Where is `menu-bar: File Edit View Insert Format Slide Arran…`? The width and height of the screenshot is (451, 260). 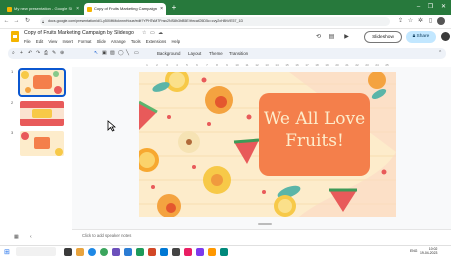
menu-bar: File Edit View Insert Format Slide Arran… is located at coordinates (104, 41).